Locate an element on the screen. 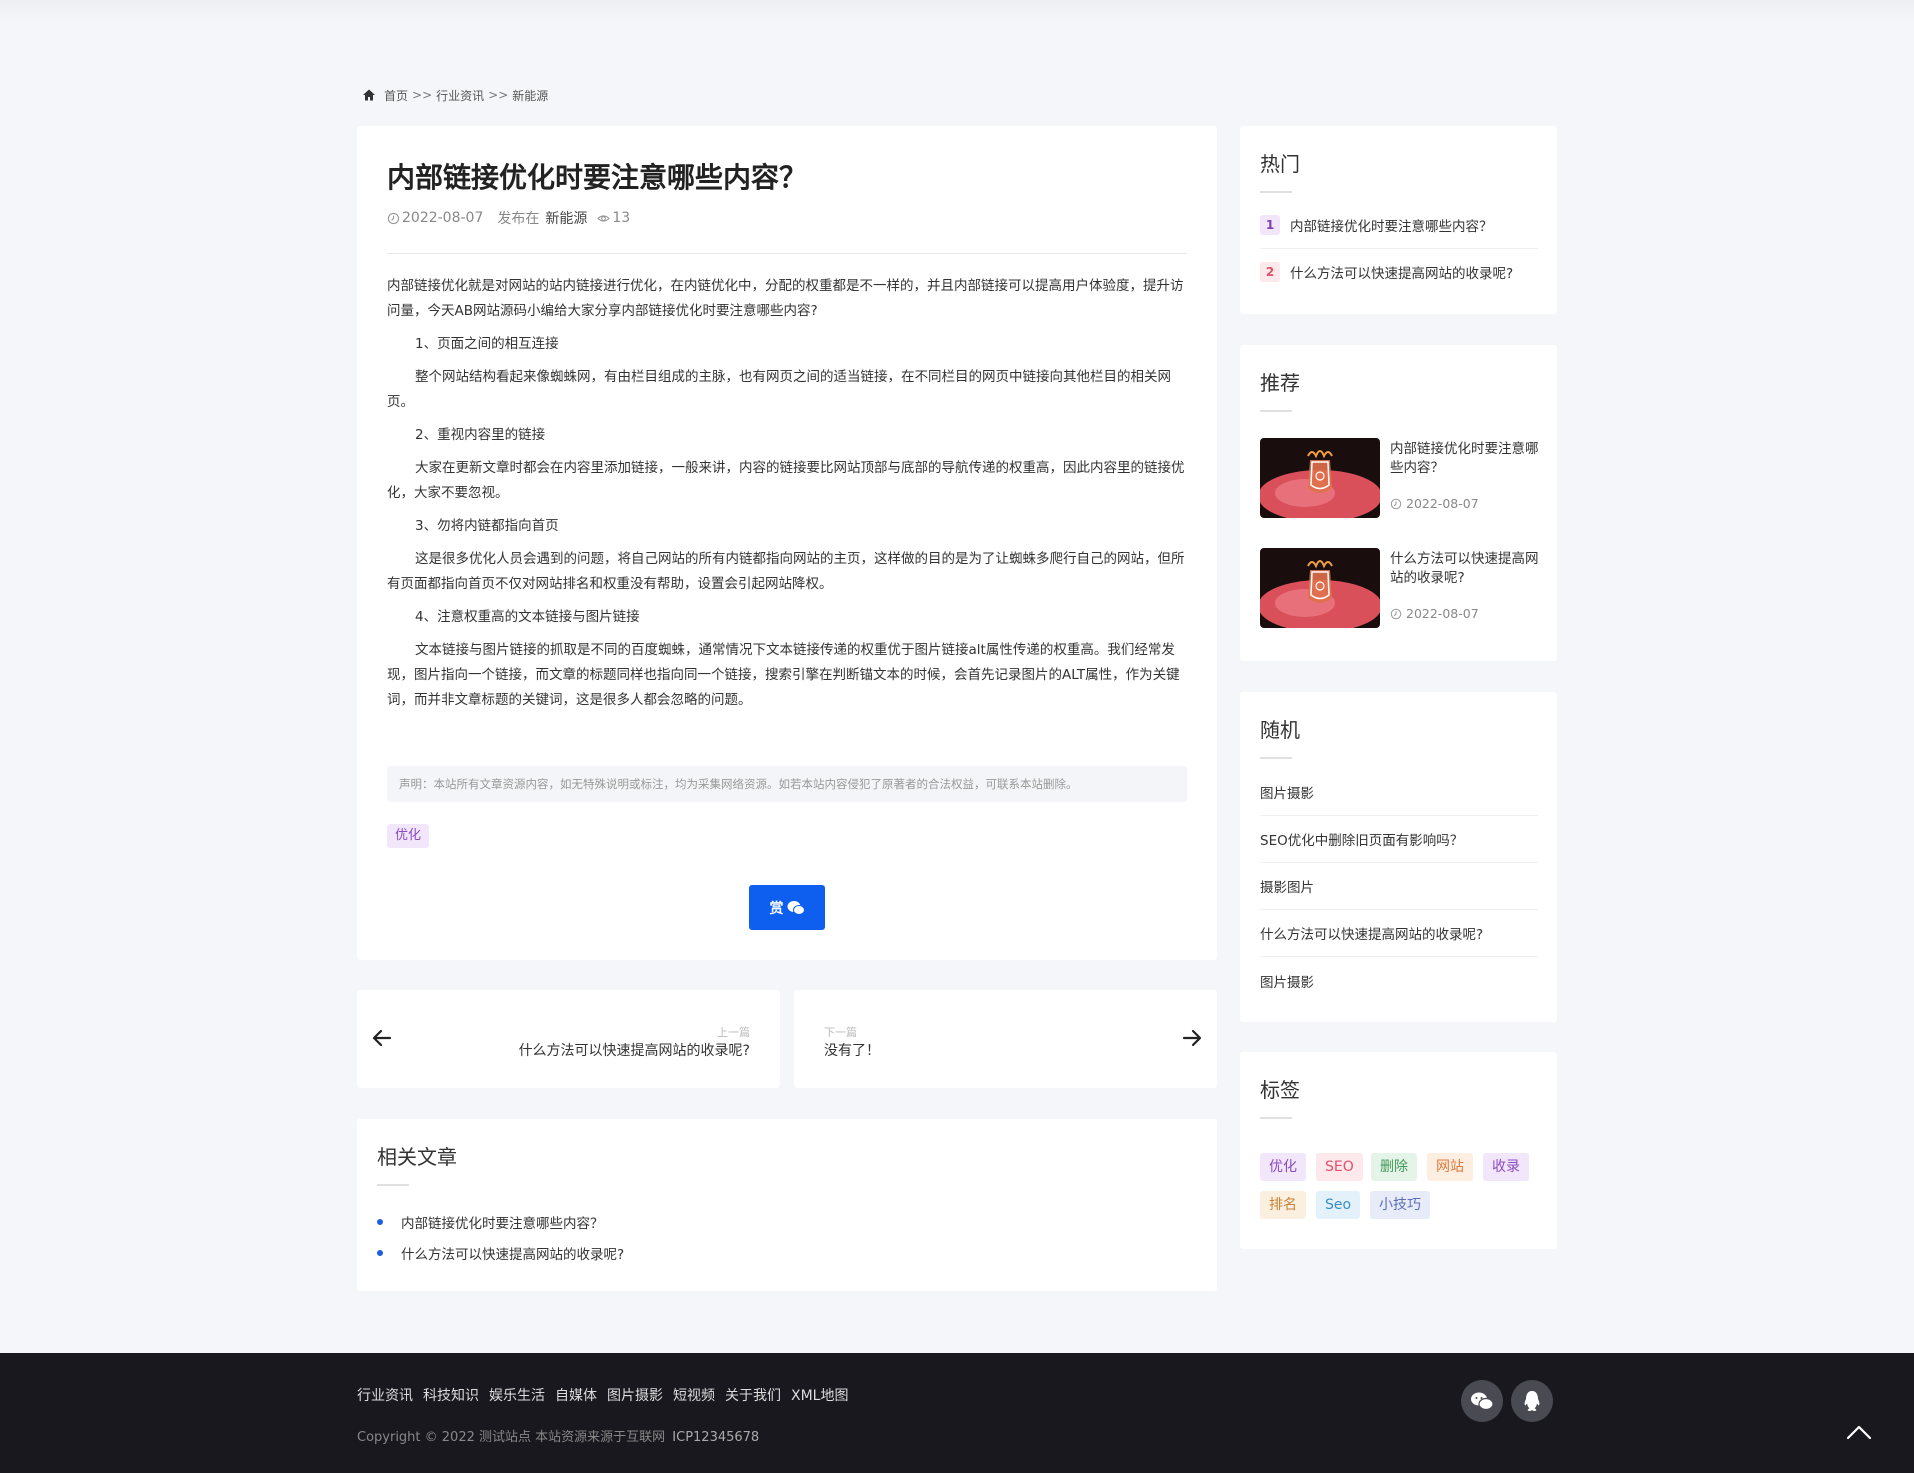 This screenshot has height=1473, width=1914. tag-chip: 优化 is located at coordinates (1283, 1167).